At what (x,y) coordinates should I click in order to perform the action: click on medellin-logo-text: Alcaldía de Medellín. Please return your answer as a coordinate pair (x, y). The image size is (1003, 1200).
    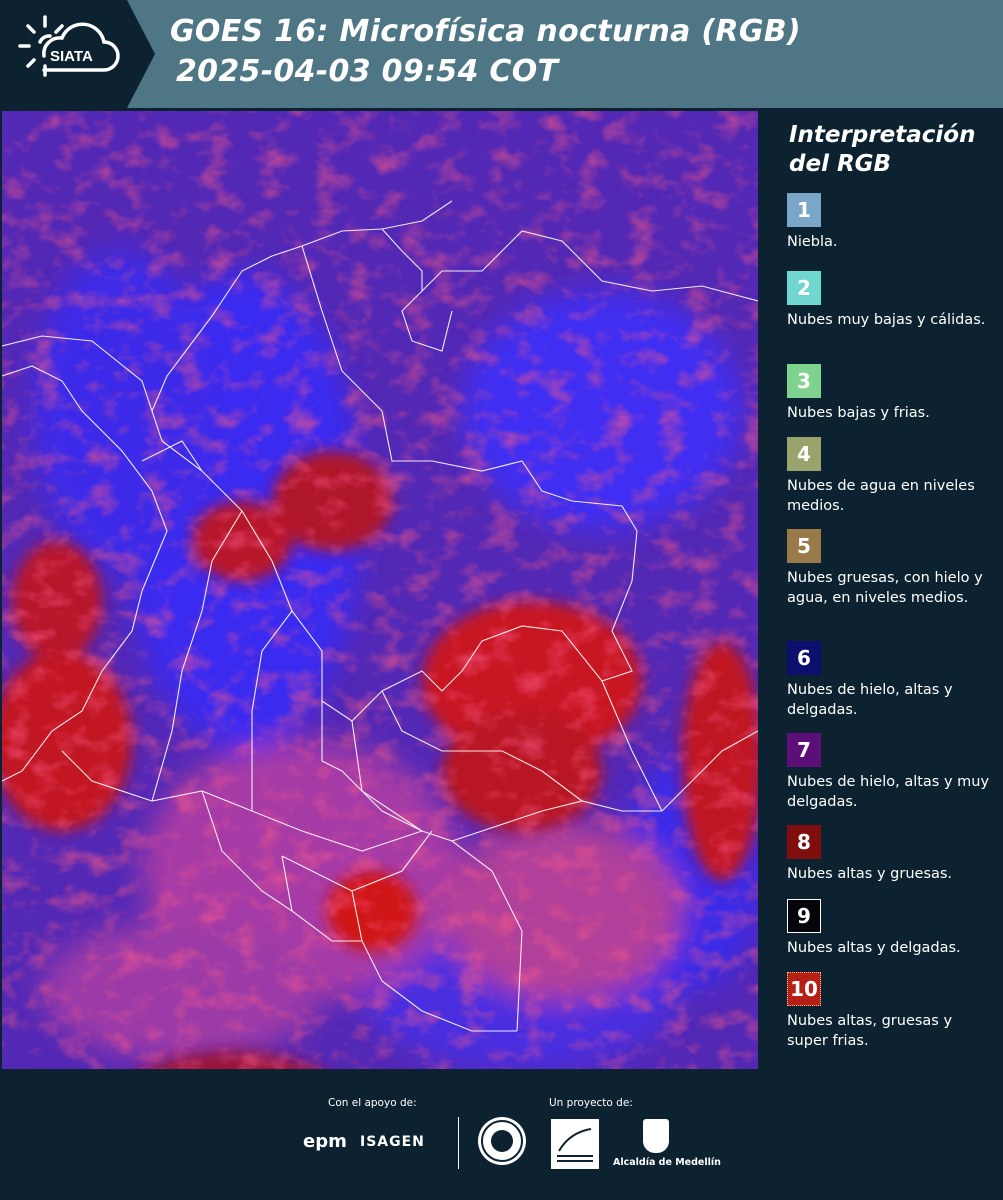
    Looking at the image, I should click on (667, 1162).